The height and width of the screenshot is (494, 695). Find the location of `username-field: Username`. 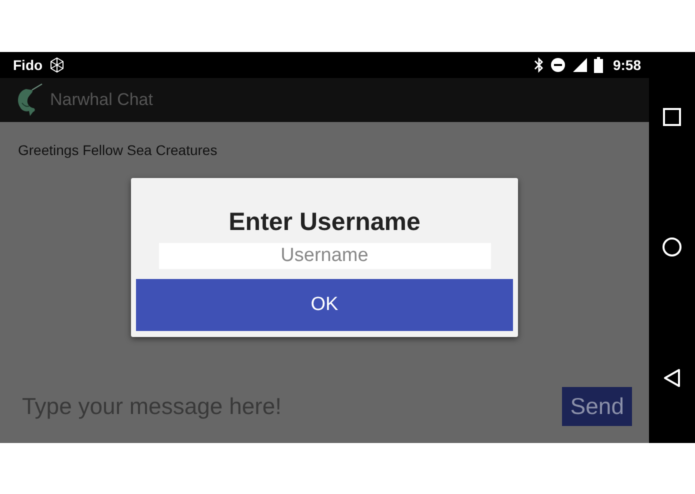

username-field: Username is located at coordinates (324, 256).